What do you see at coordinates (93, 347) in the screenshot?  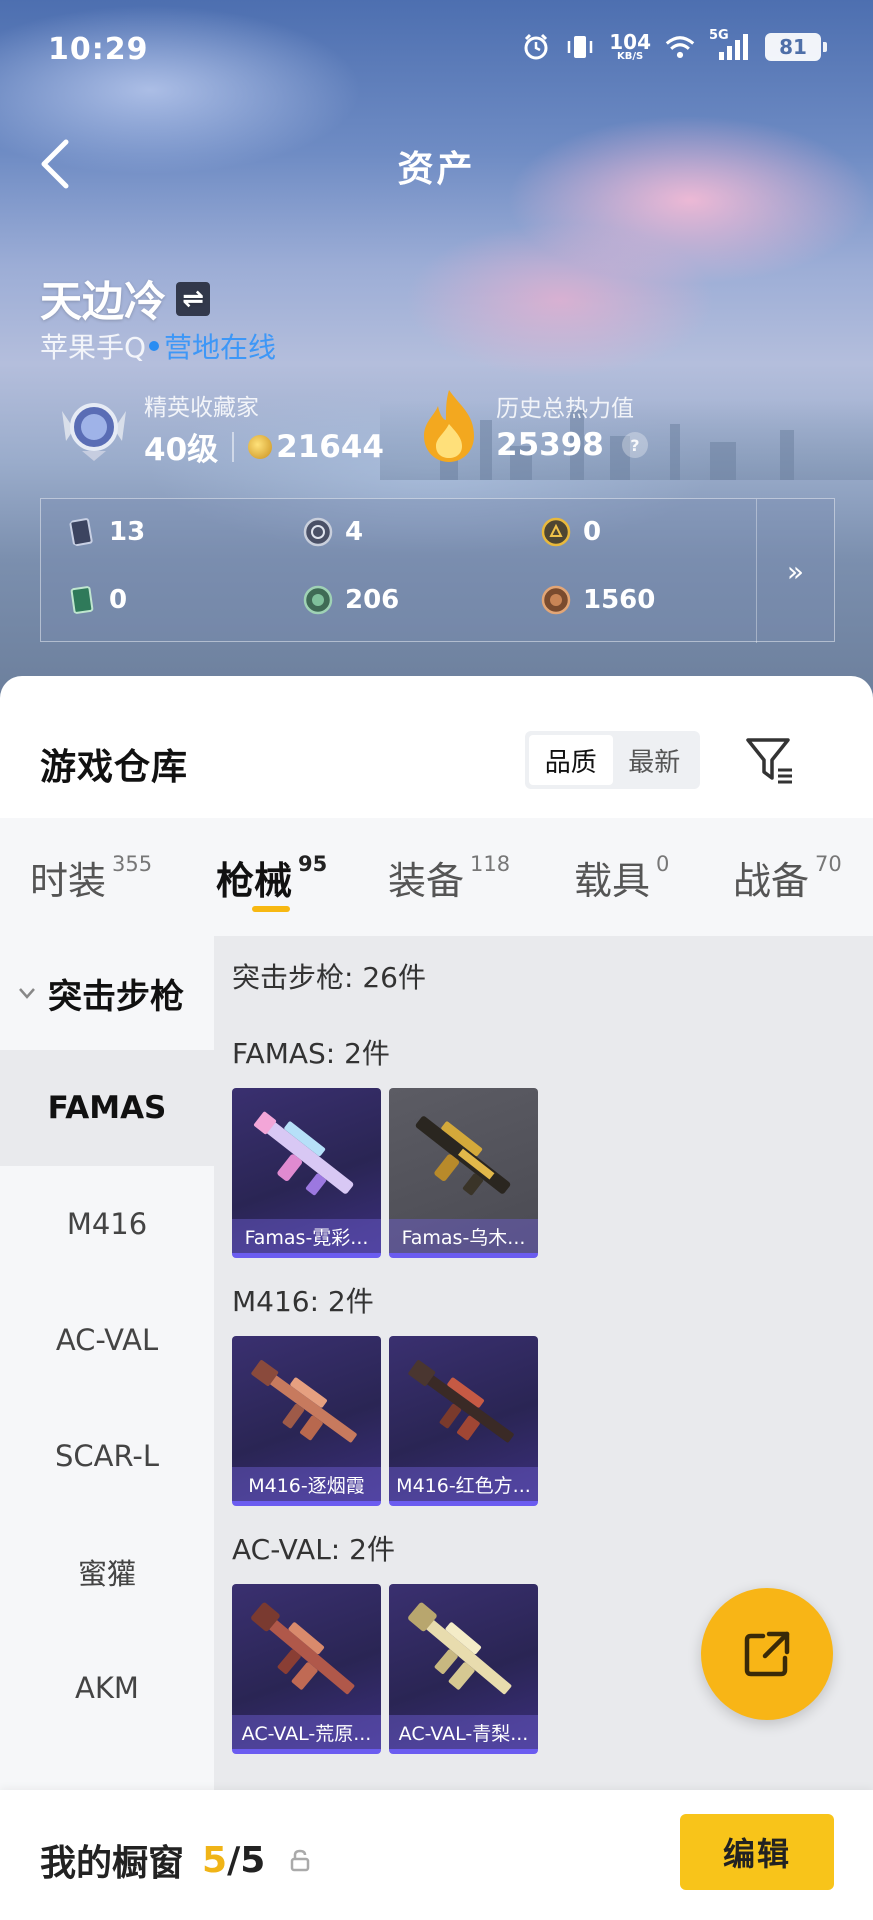 I see `platform-label: 苹果手Q` at bounding box center [93, 347].